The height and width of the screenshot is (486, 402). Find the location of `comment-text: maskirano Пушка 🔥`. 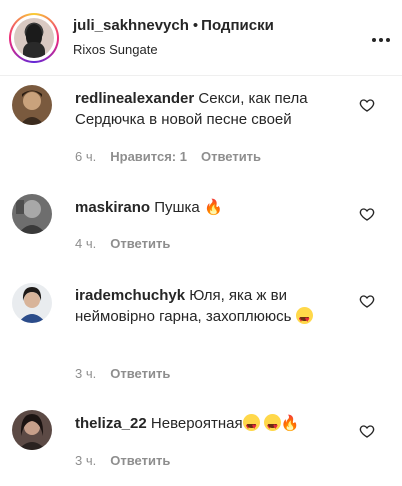

comment-text: maskirano Пушка 🔥 is located at coordinates (215, 207).